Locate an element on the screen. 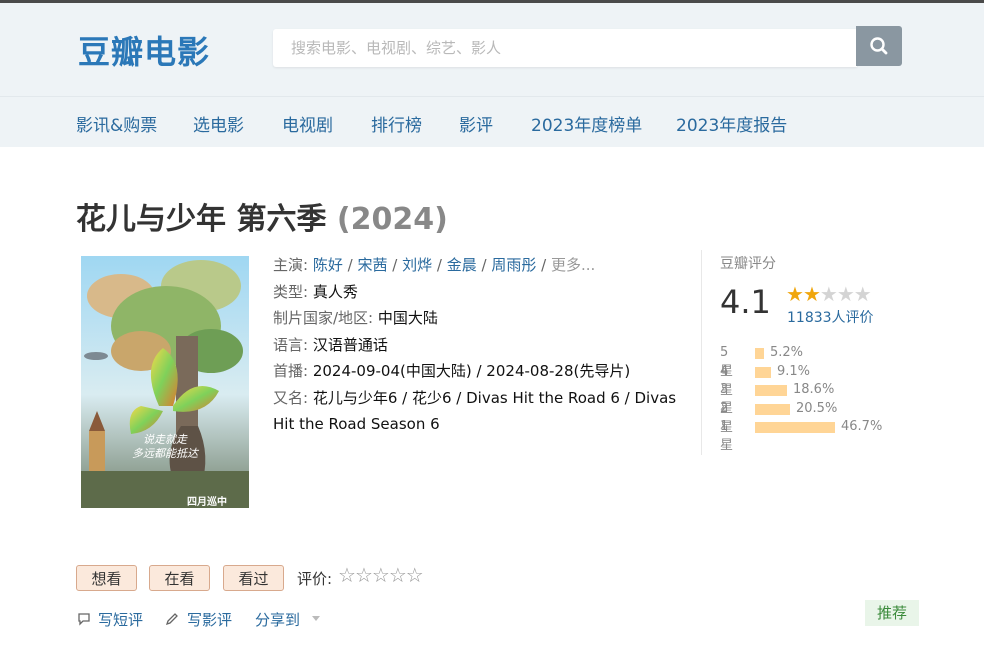  dist-percent: 20.5% is located at coordinates (817, 408).